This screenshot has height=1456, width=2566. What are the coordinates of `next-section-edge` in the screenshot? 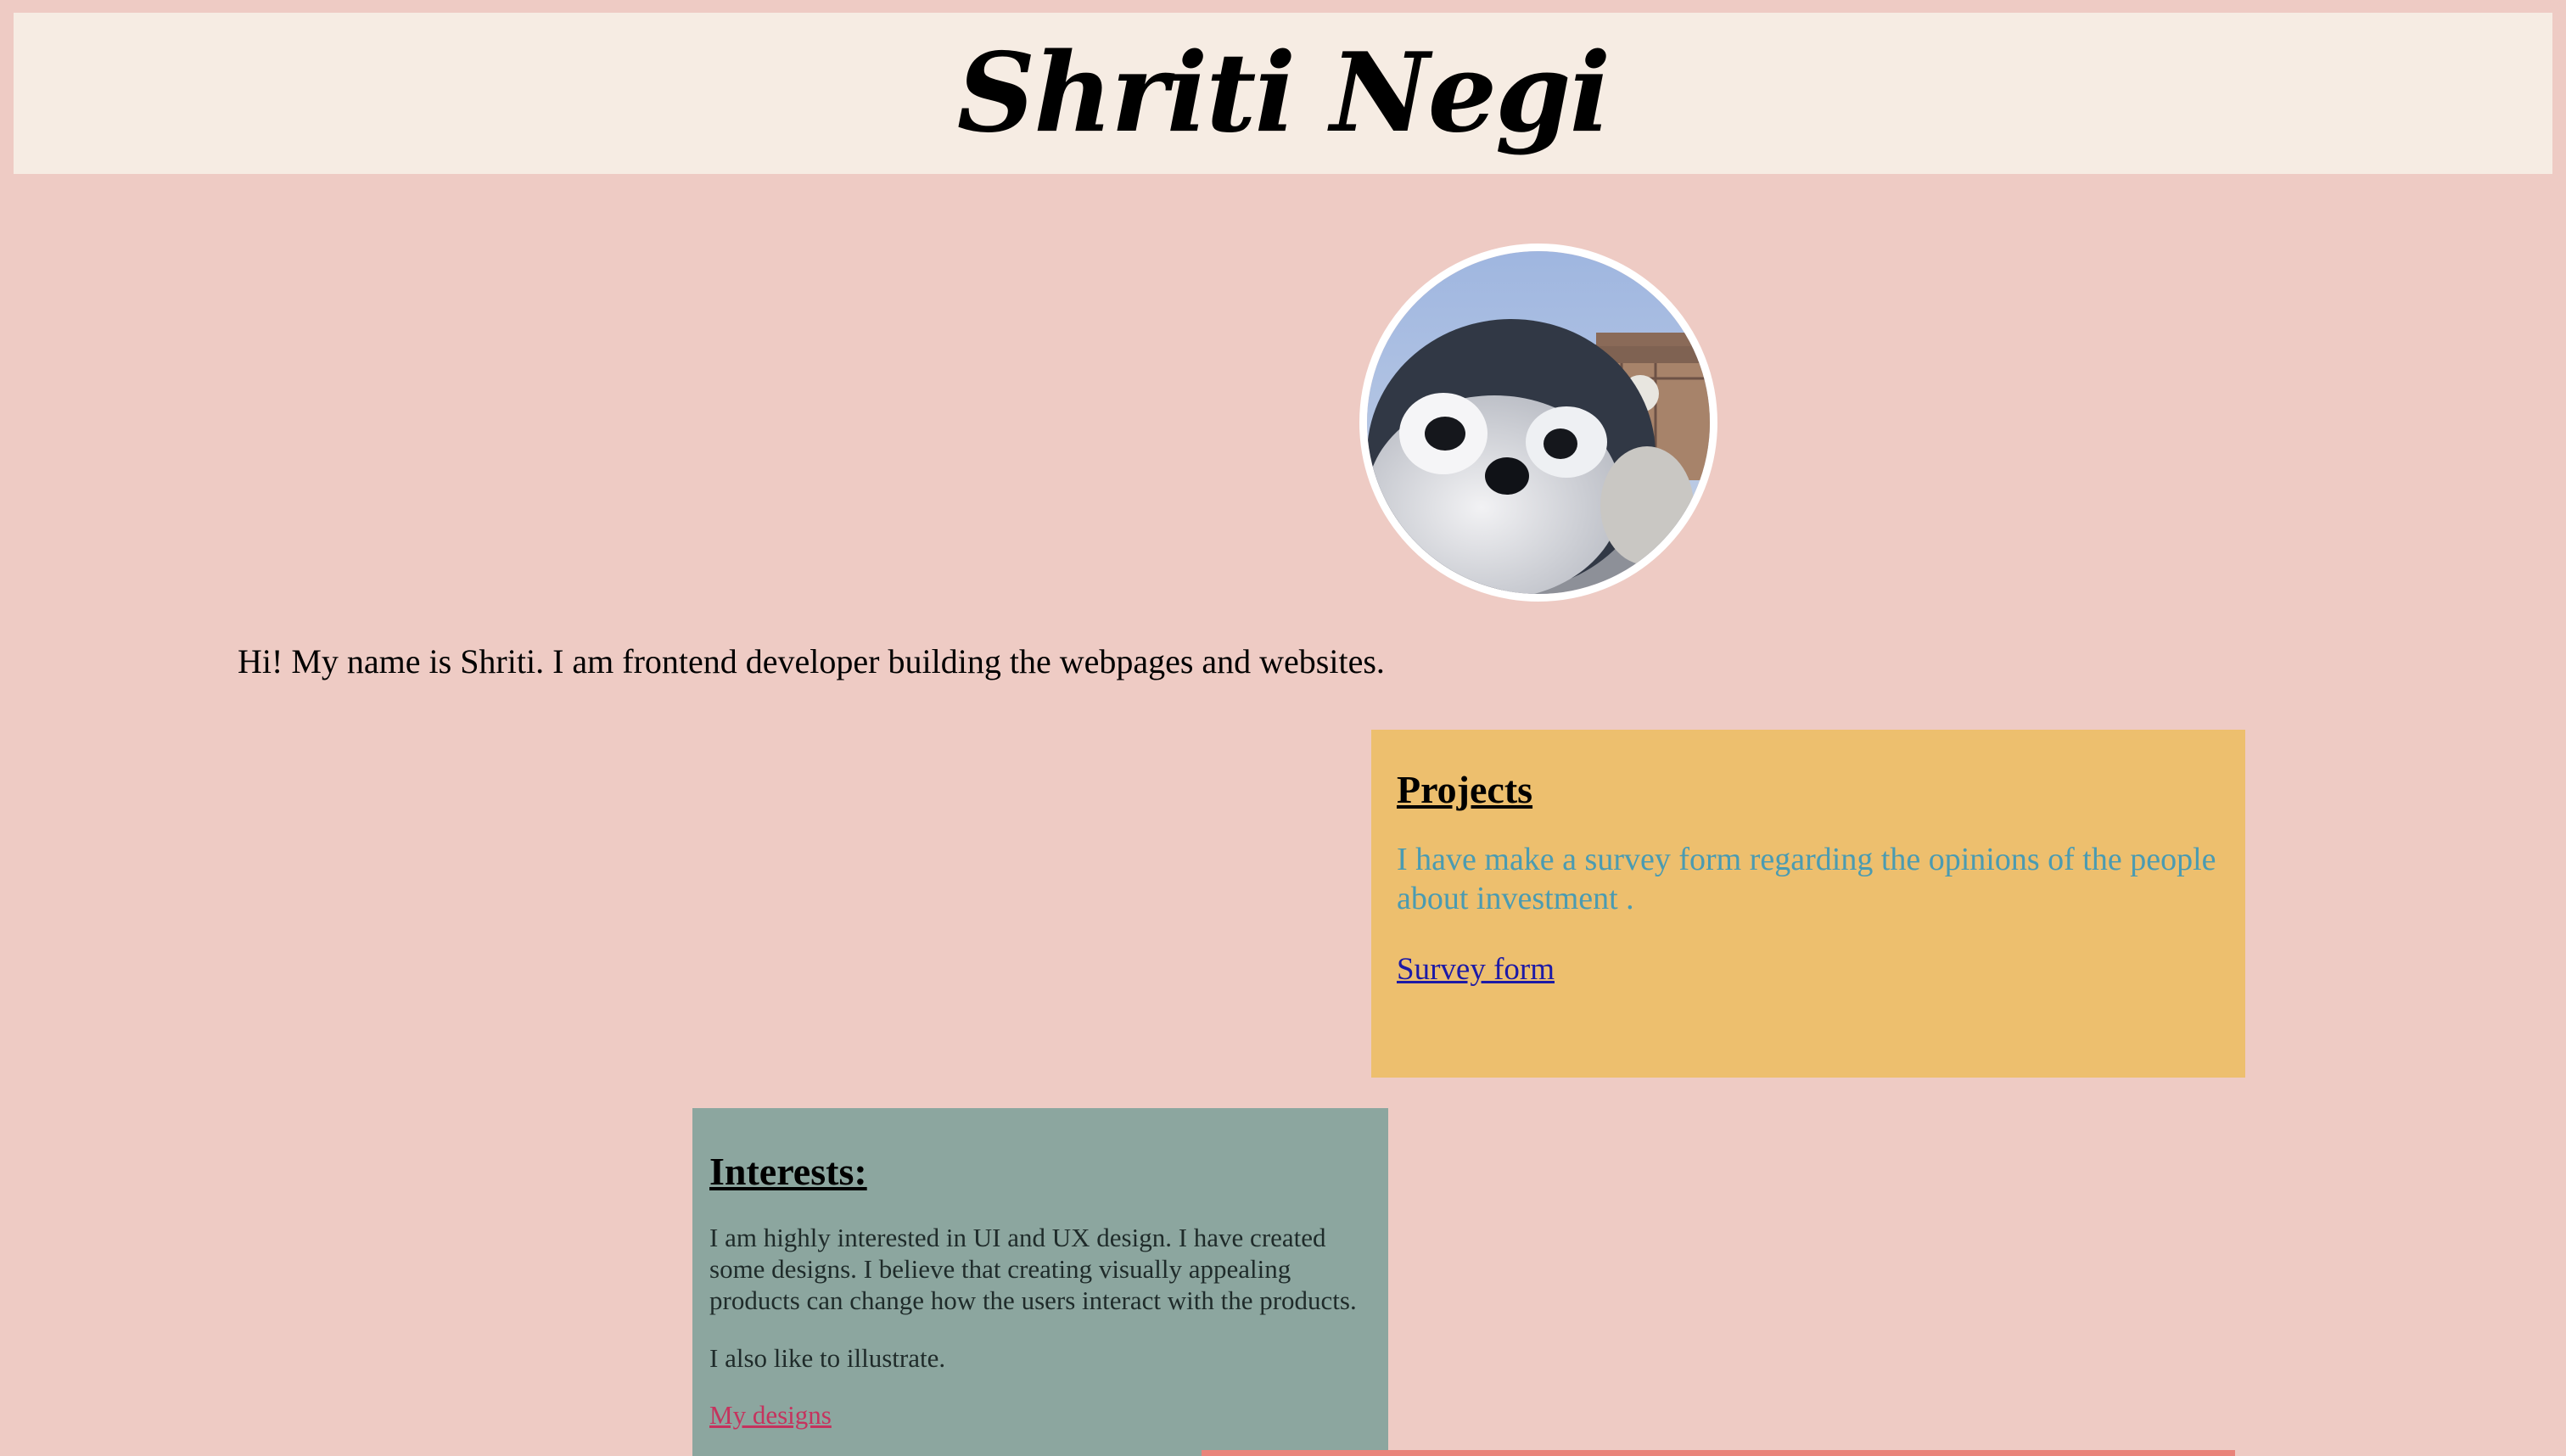 It's located at (1718, 1453).